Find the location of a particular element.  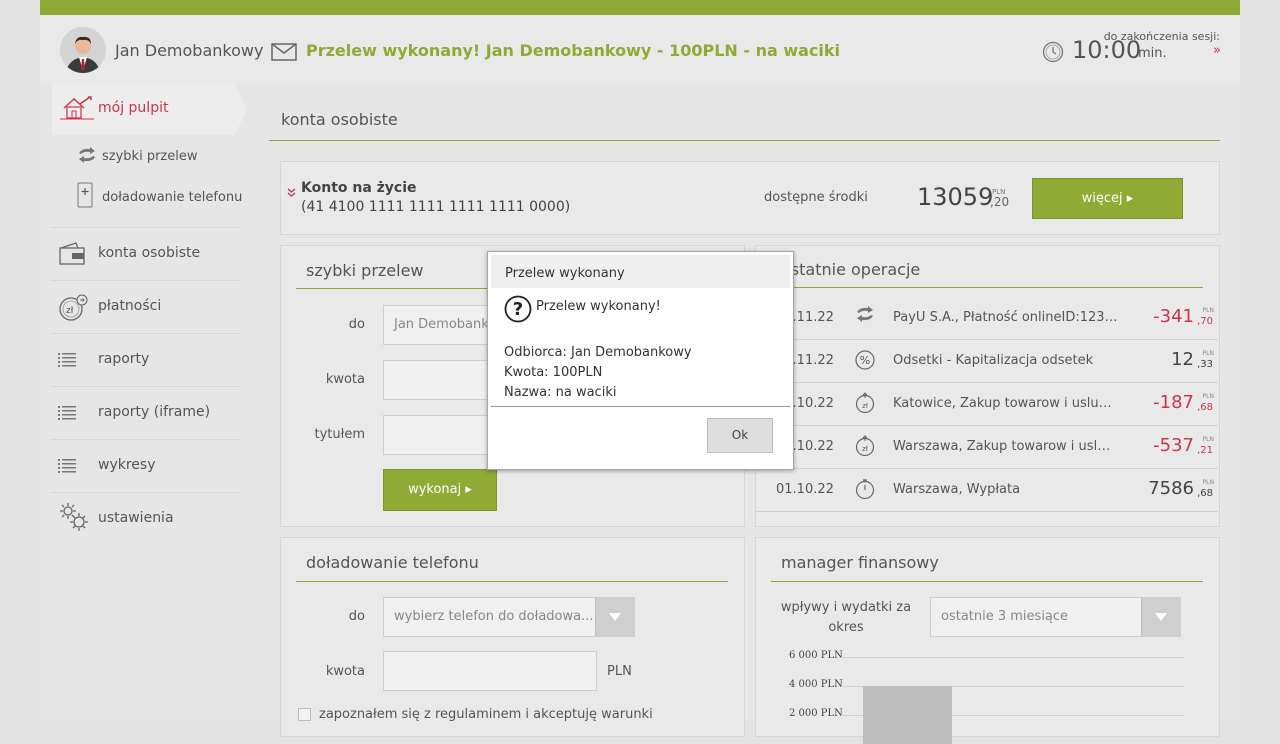

phone-topup-title: doładowanie telefonu is located at coordinates (392, 562).